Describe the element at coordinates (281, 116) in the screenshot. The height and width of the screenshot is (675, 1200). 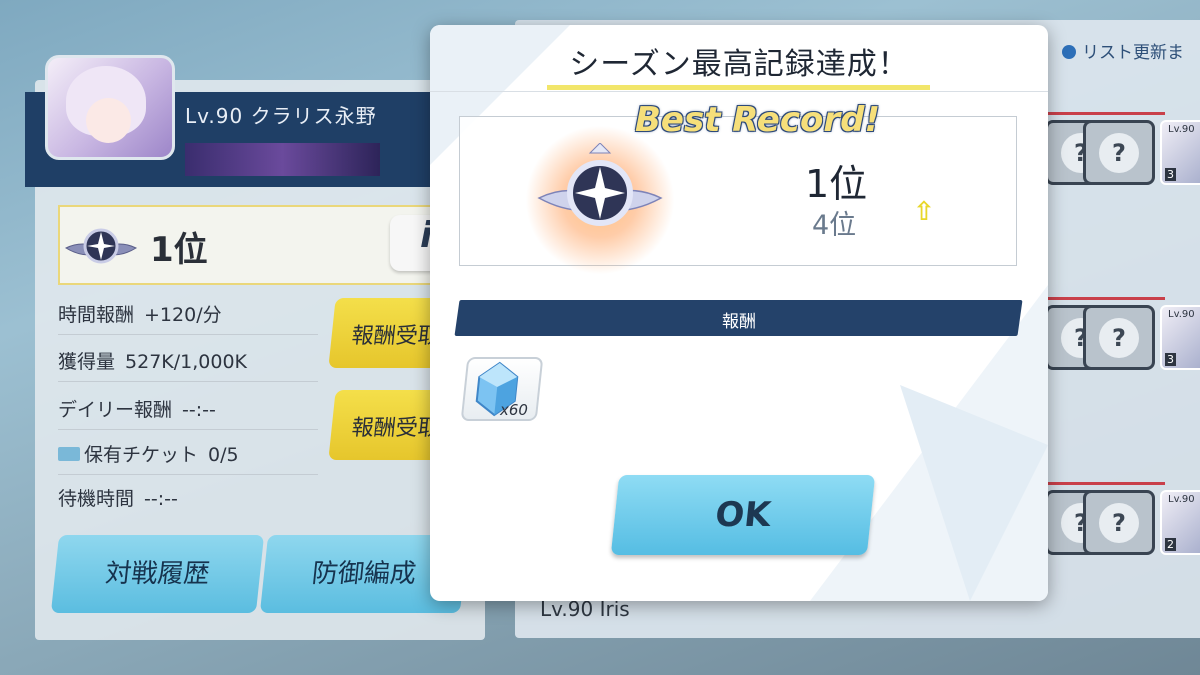
I see `player-level-name: Lv.90 クラリス永野` at that location.